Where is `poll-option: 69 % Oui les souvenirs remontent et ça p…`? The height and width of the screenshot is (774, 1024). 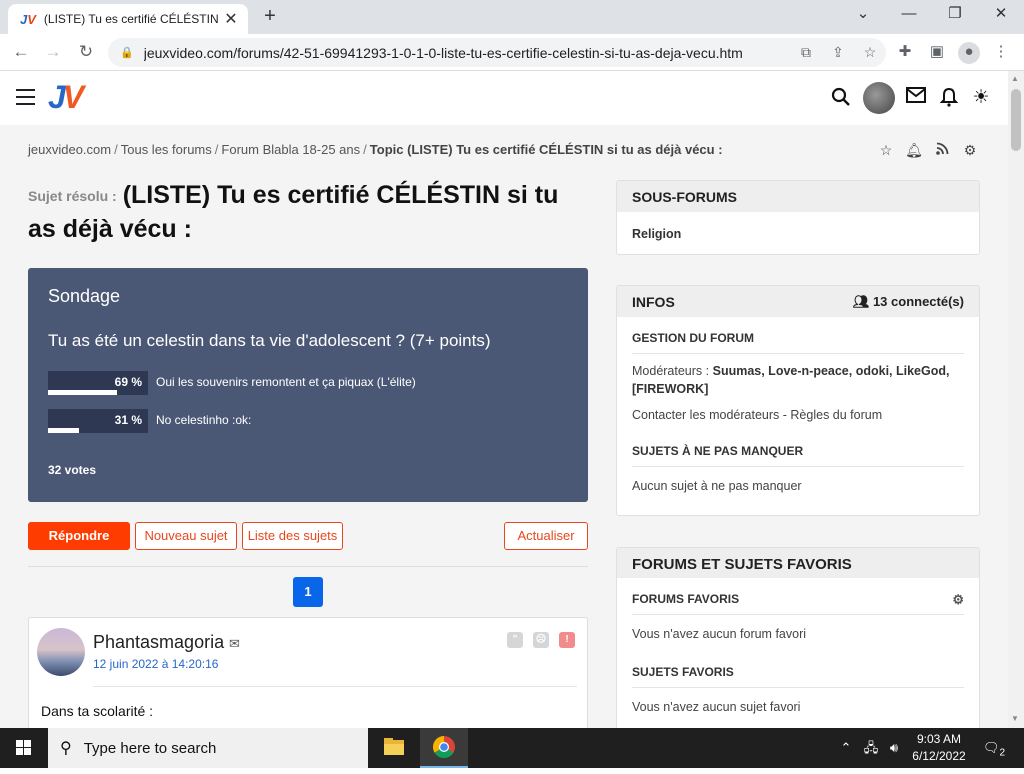
poll-option: 69 % Oui les souvenirs remontent et ça p… is located at coordinates (308, 383).